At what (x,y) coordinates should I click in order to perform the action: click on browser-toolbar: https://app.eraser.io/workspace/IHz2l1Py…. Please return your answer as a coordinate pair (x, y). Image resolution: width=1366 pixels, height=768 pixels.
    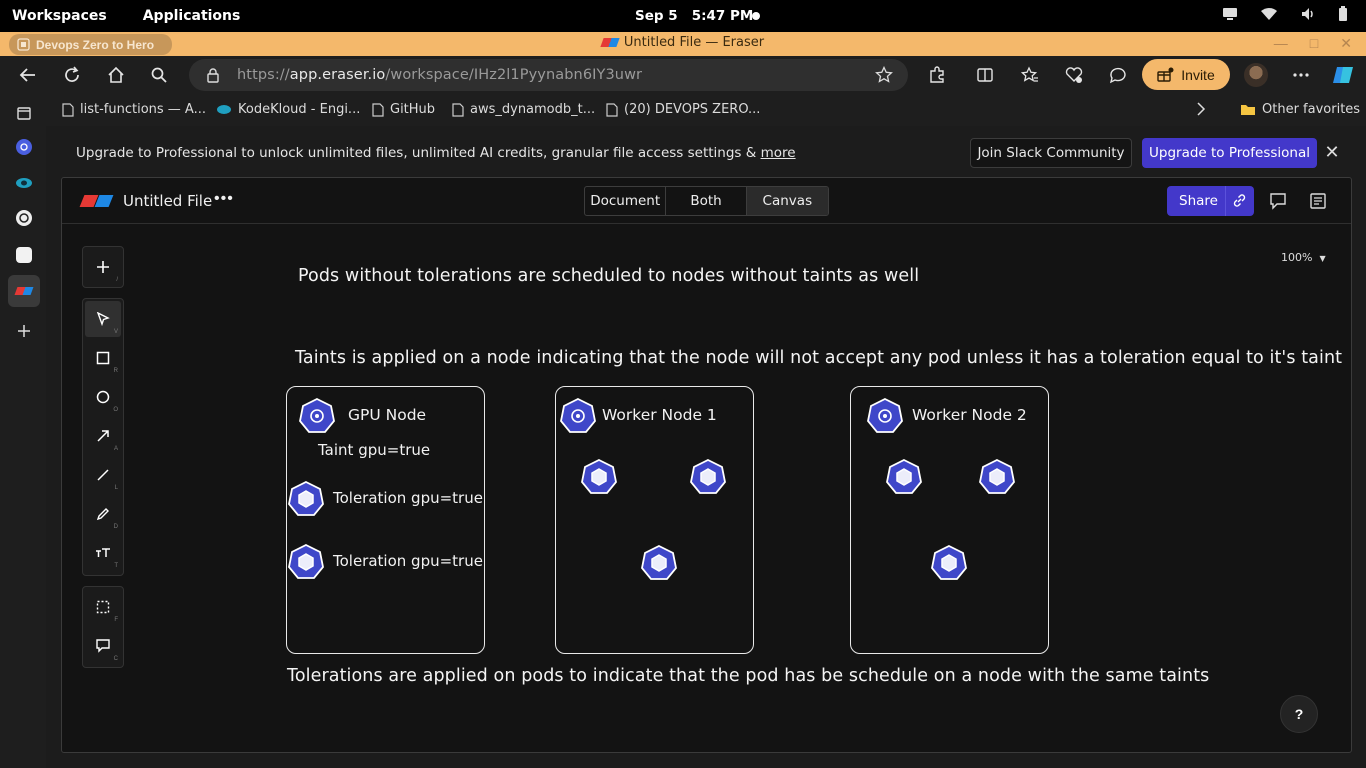
    Looking at the image, I should click on (683, 75).